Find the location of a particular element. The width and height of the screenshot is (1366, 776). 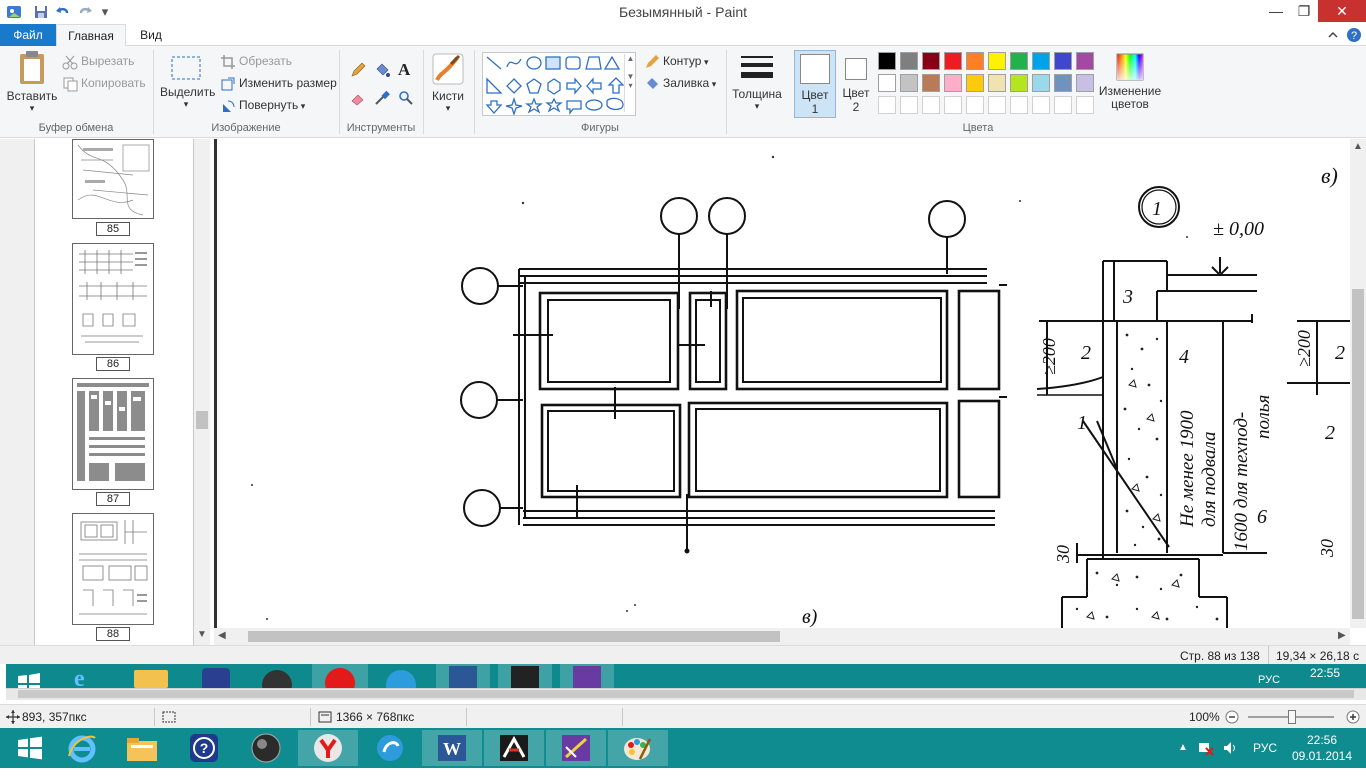

taskbar-paint is located at coordinates (638, 748).